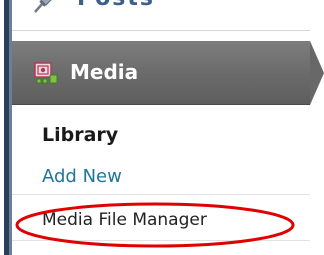 Image resolution: width=324 pixels, height=255 pixels. I want to click on active-menu-arrow, so click(317, 73).